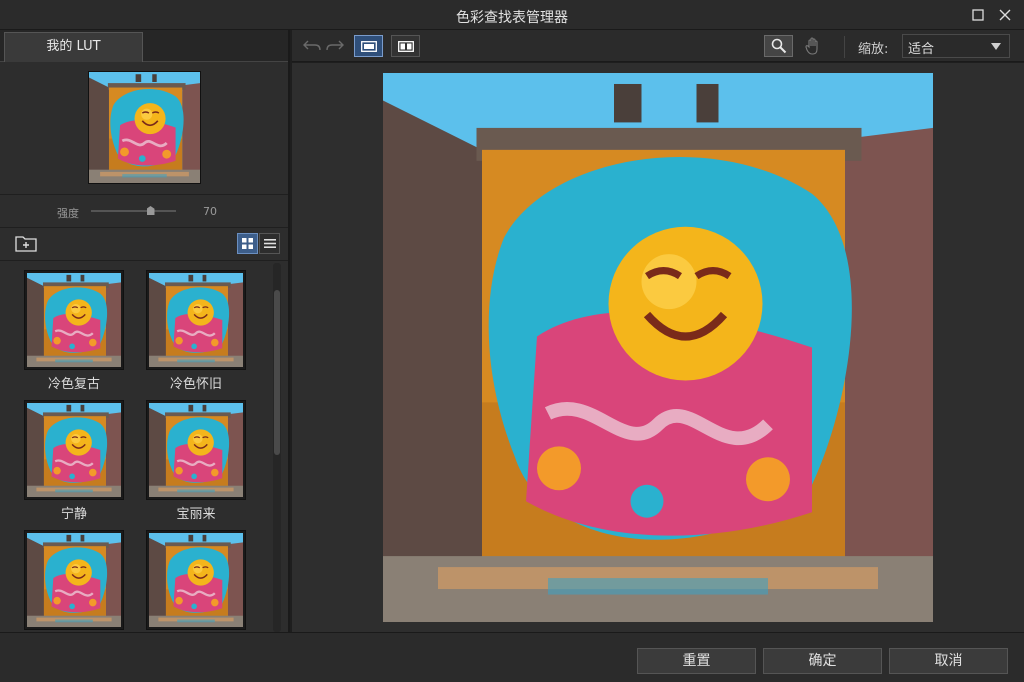  I want to click on lut-item: 冷色怀旧, so click(196, 331).